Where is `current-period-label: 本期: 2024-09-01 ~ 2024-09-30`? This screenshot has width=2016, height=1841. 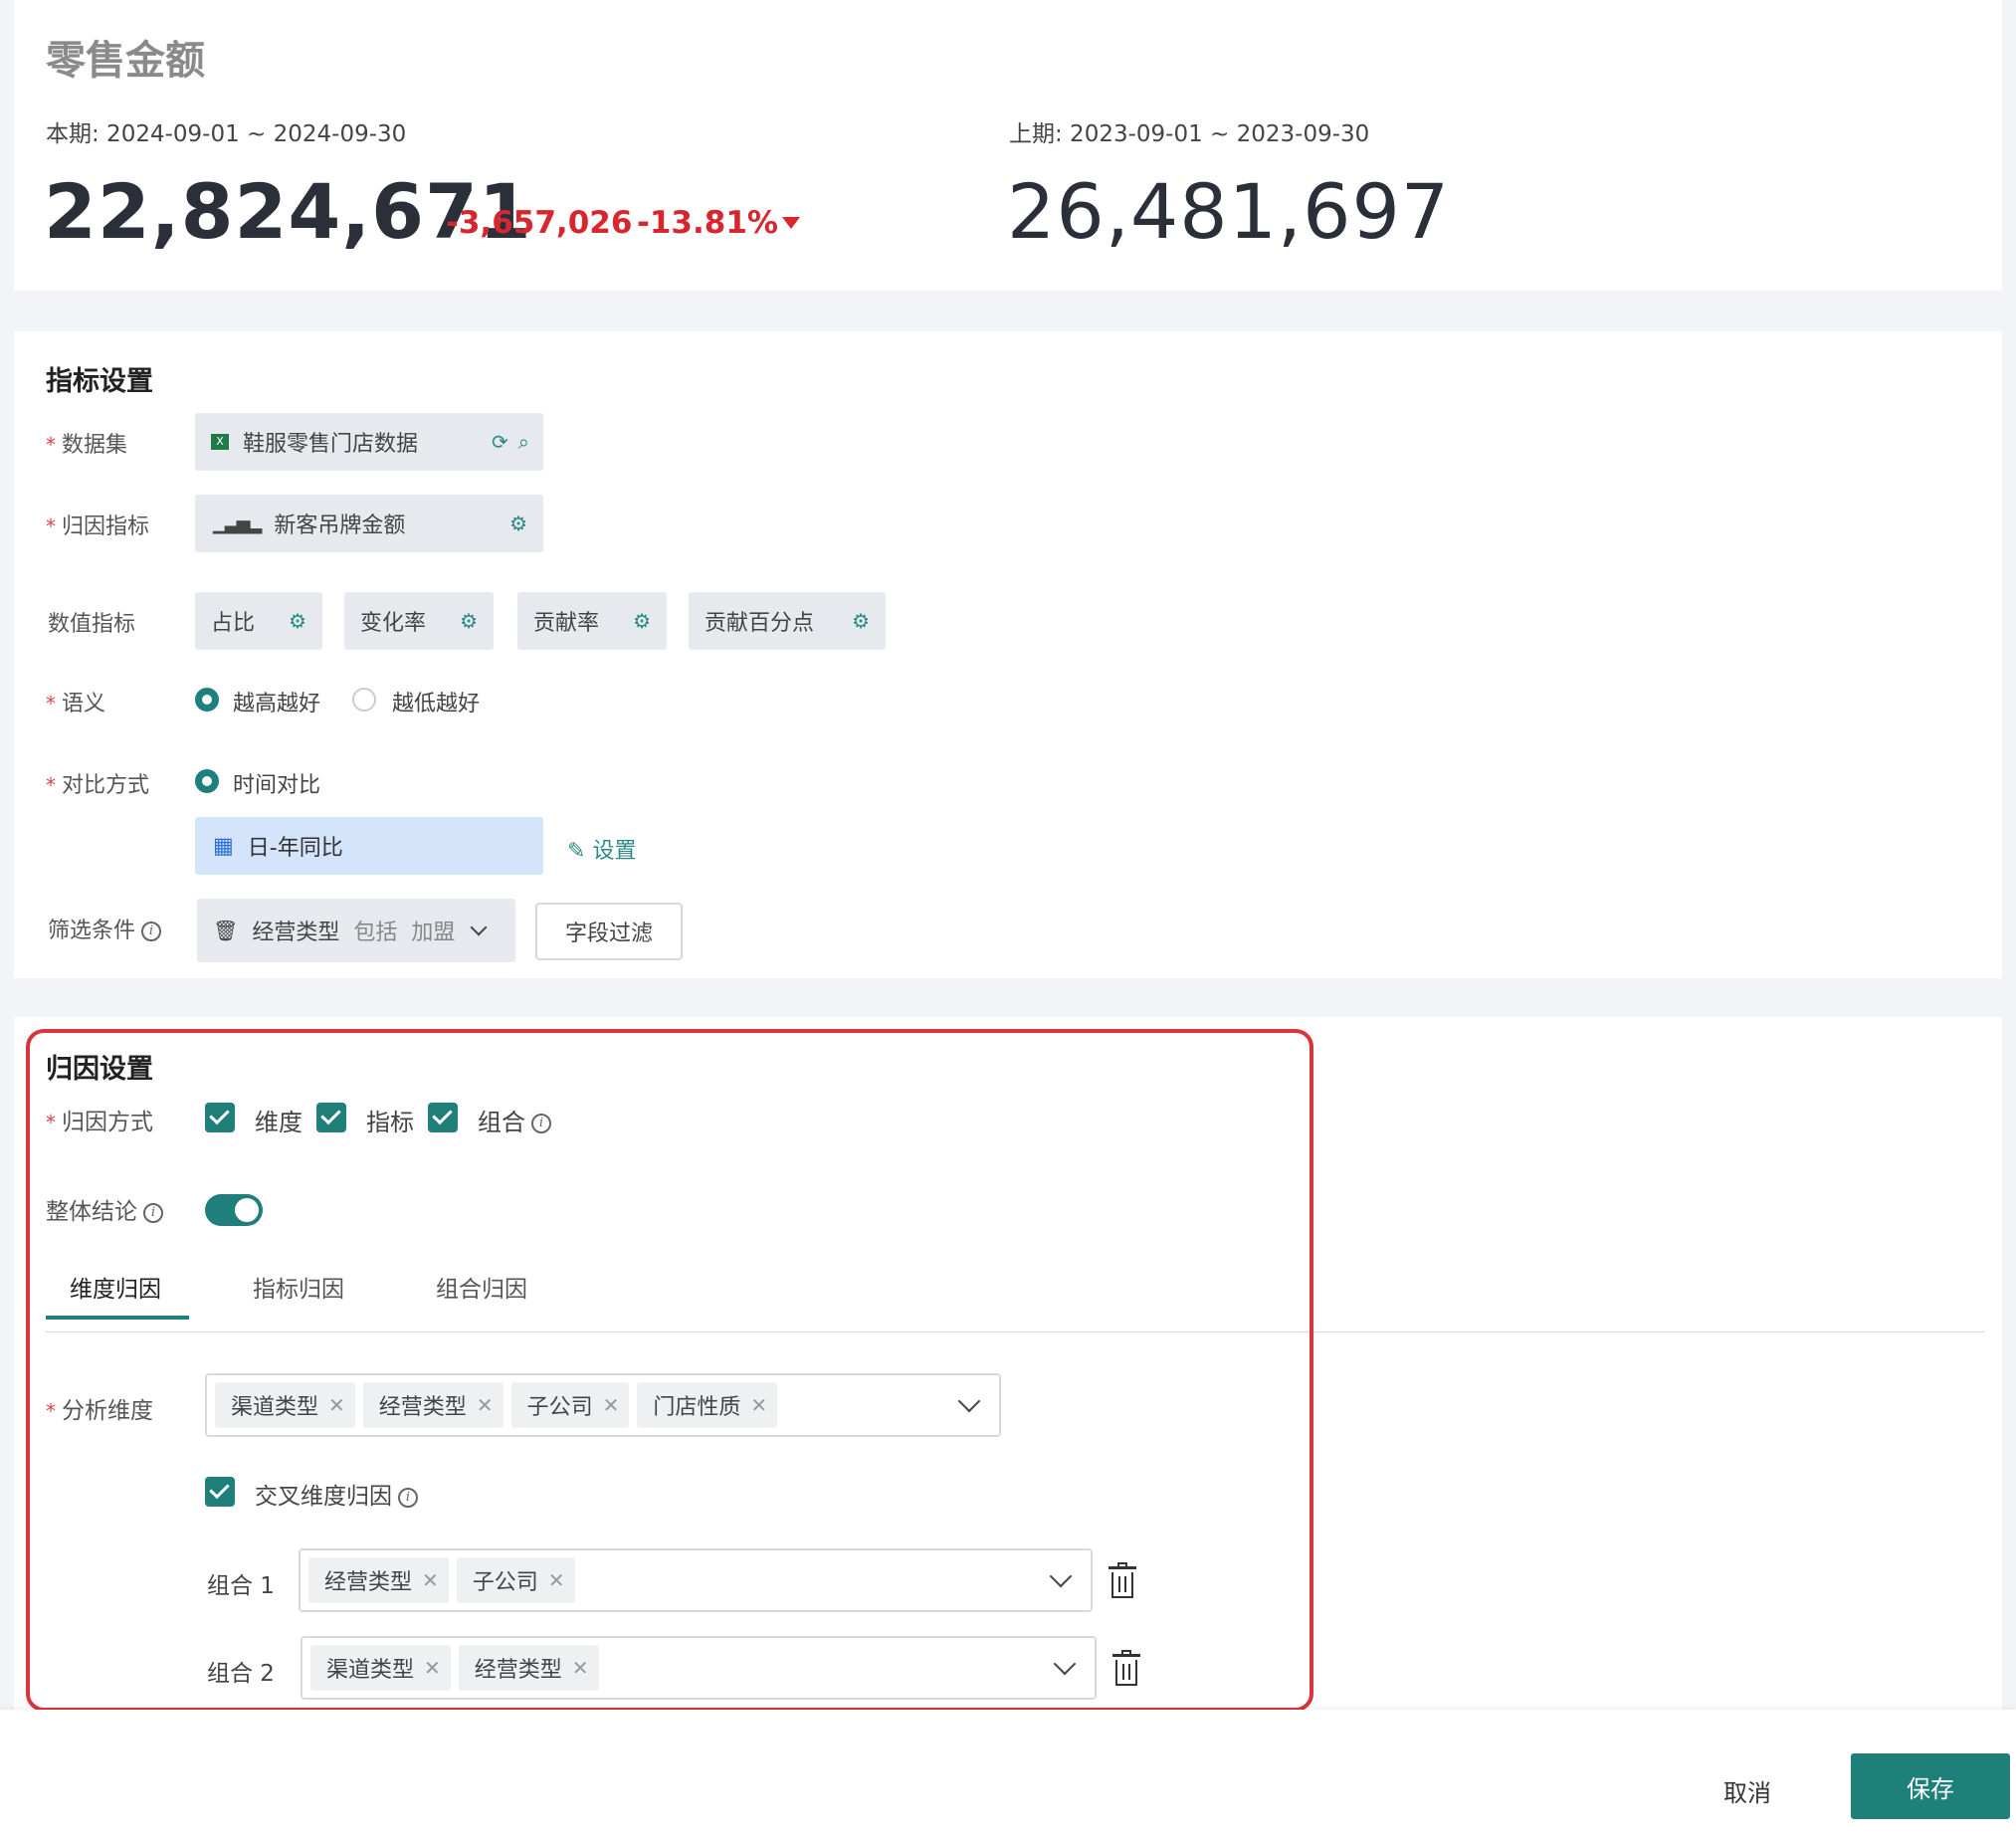
current-period-label: 本期: 2024-09-01 ~ 2024-09-30 is located at coordinates (226, 134).